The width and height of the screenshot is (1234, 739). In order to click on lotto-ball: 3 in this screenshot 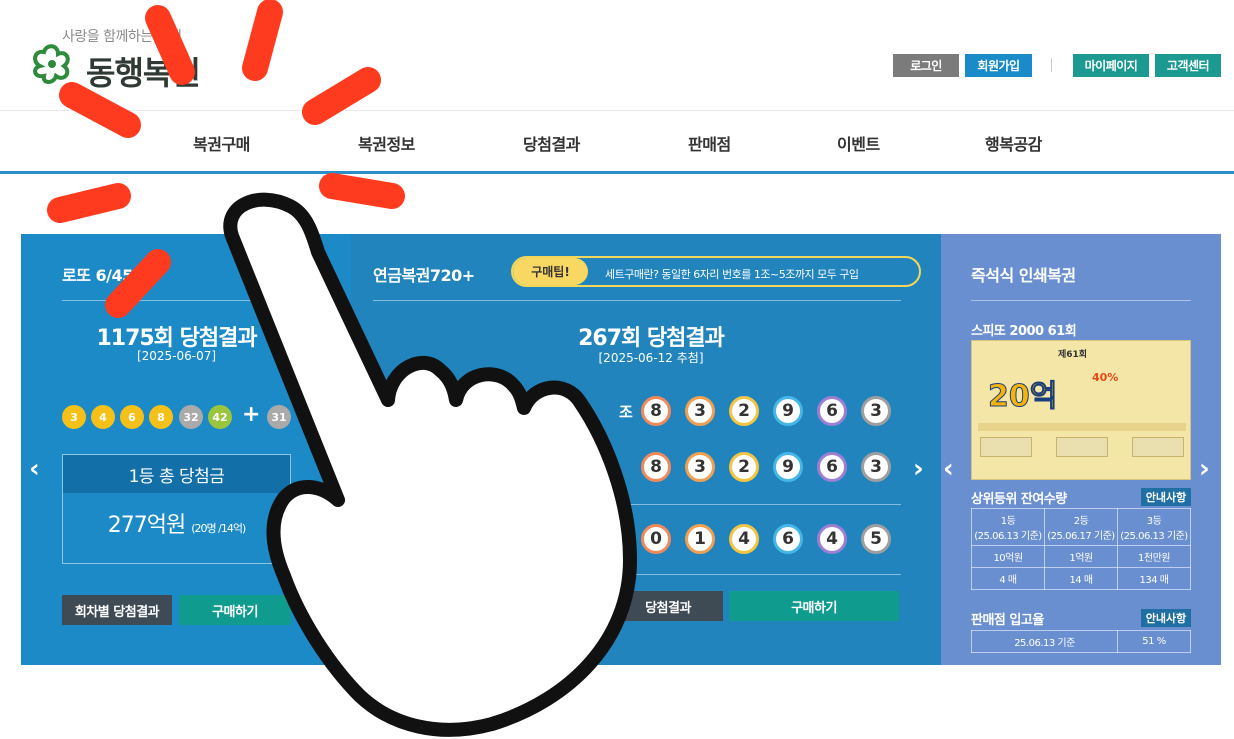, I will do `click(74, 417)`.